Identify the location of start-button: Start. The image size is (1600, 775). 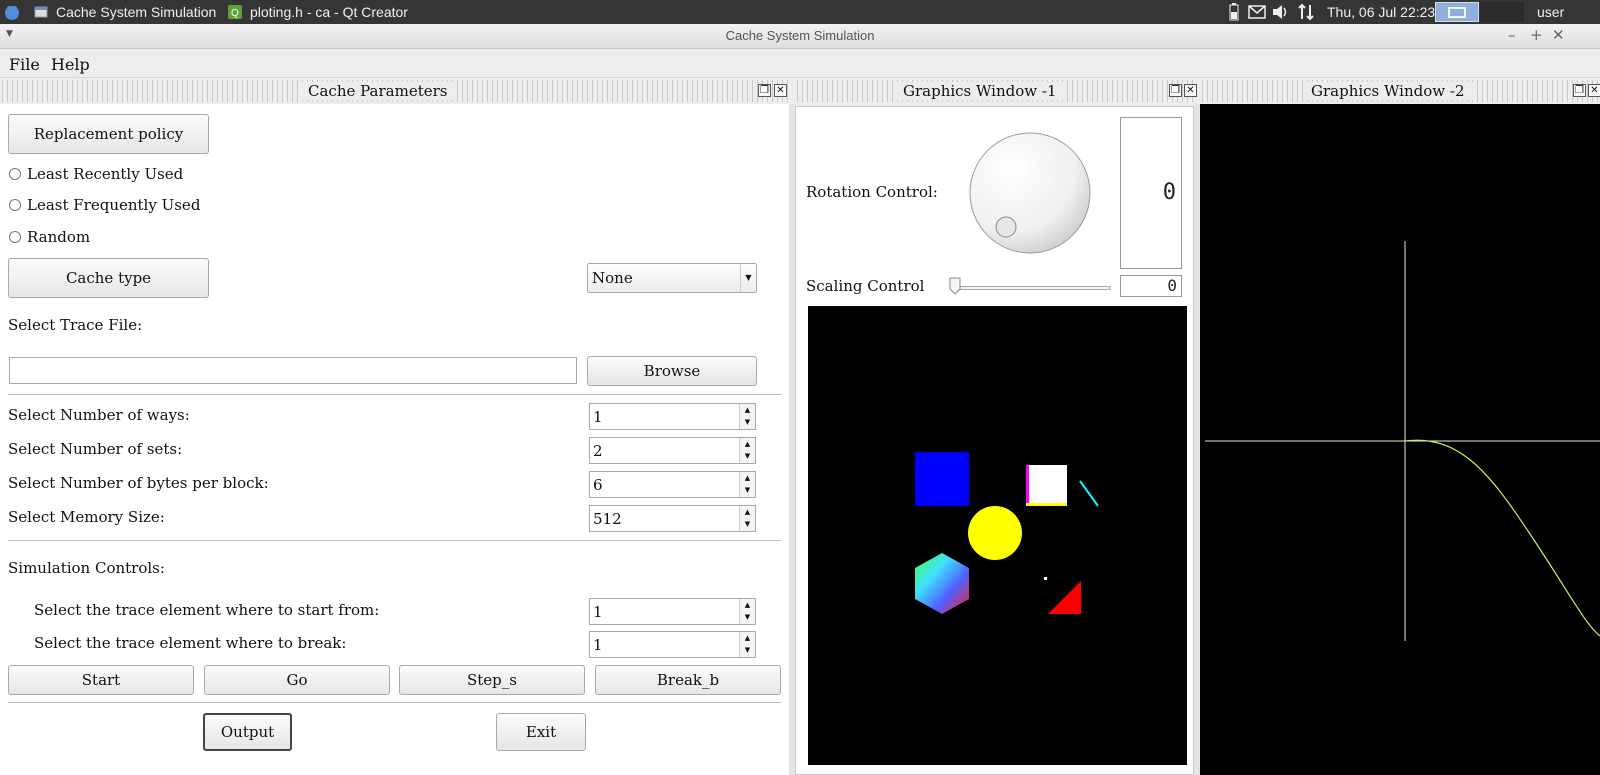
(101, 680).